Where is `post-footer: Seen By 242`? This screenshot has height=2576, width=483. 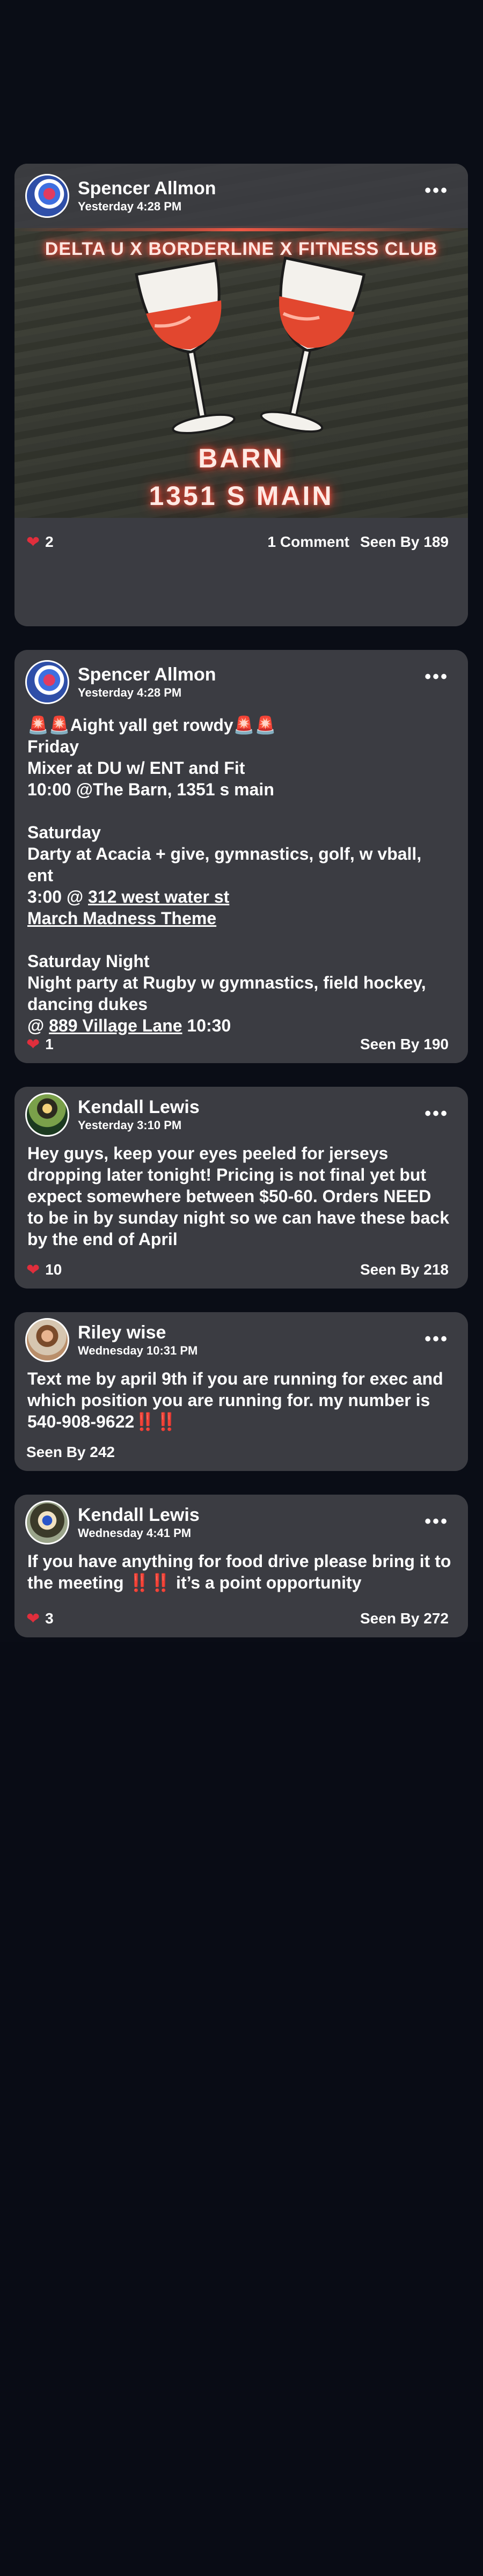 post-footer: Seen By 242 is located at coordinates (241, 1452).